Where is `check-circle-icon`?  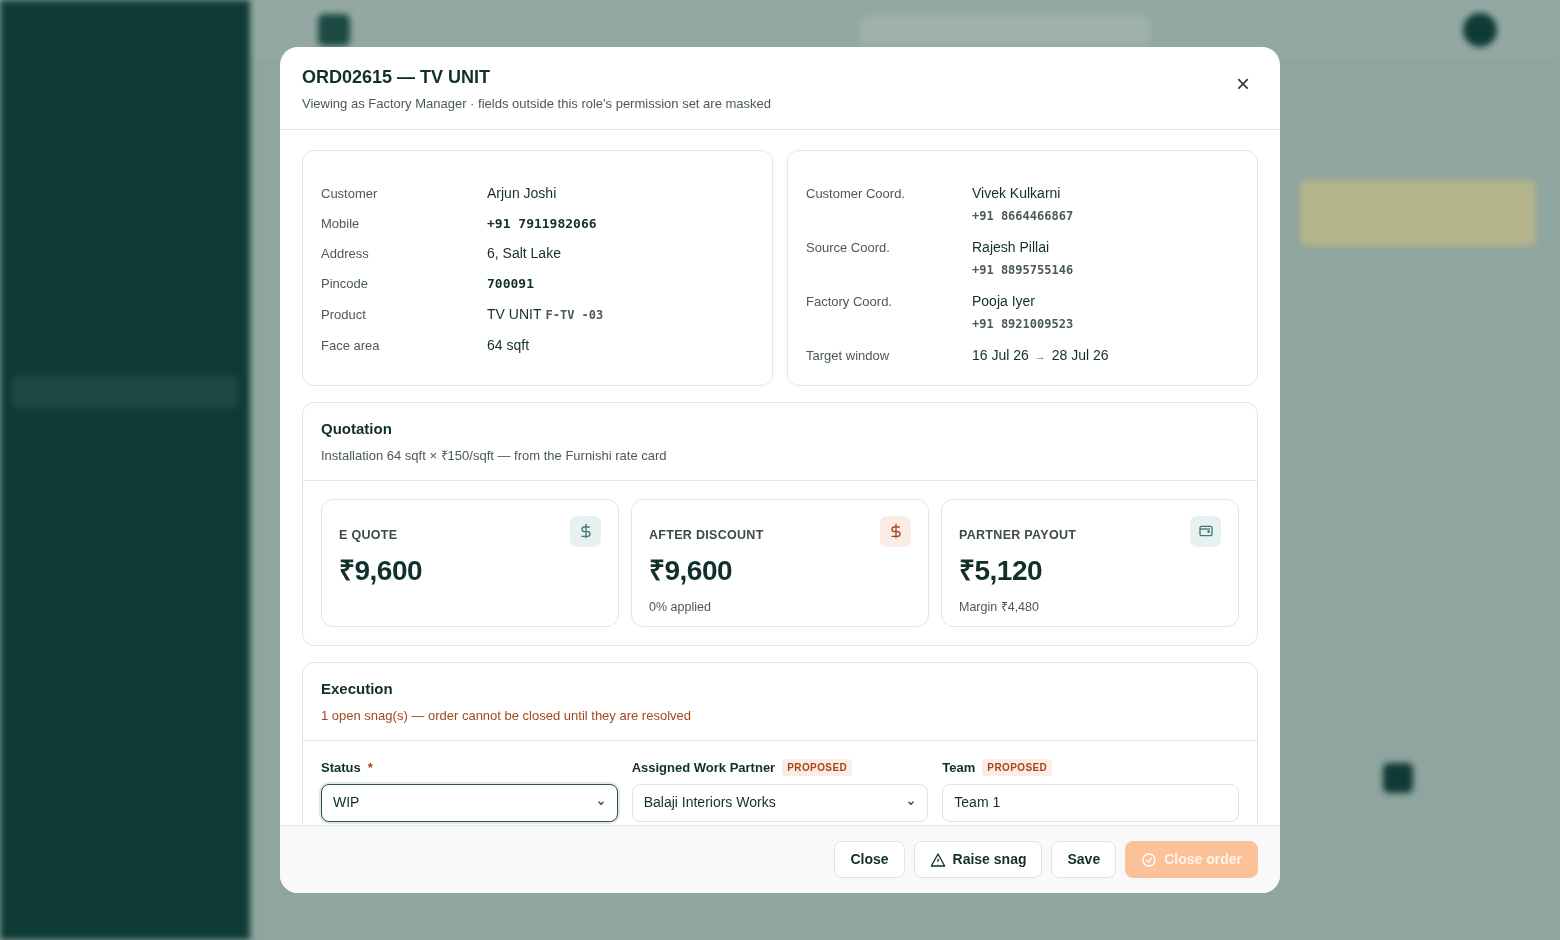 check-circle-icon is located at coordinates (1149, 859).